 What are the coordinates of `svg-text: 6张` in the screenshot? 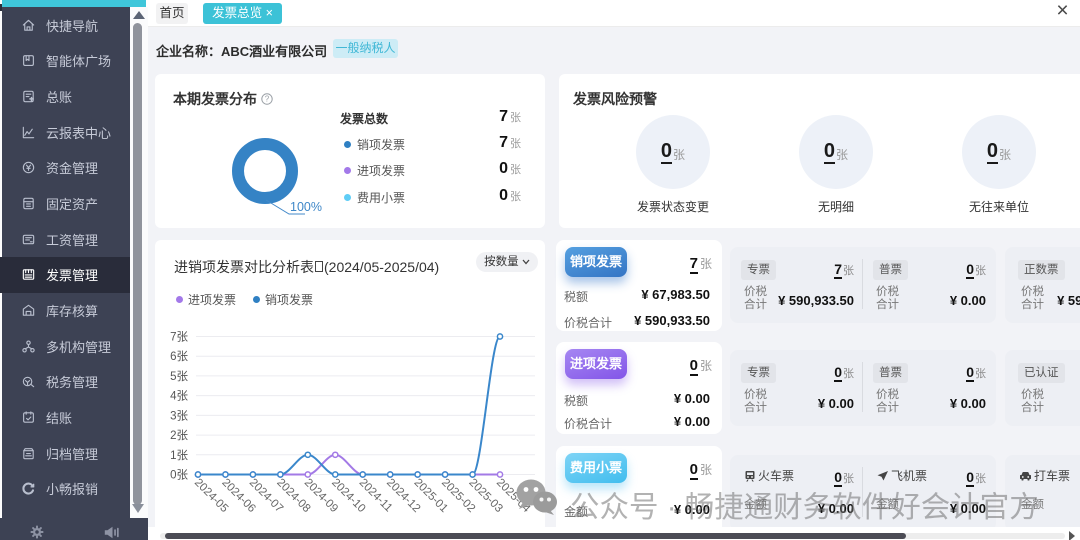 It's located at (179, 356).